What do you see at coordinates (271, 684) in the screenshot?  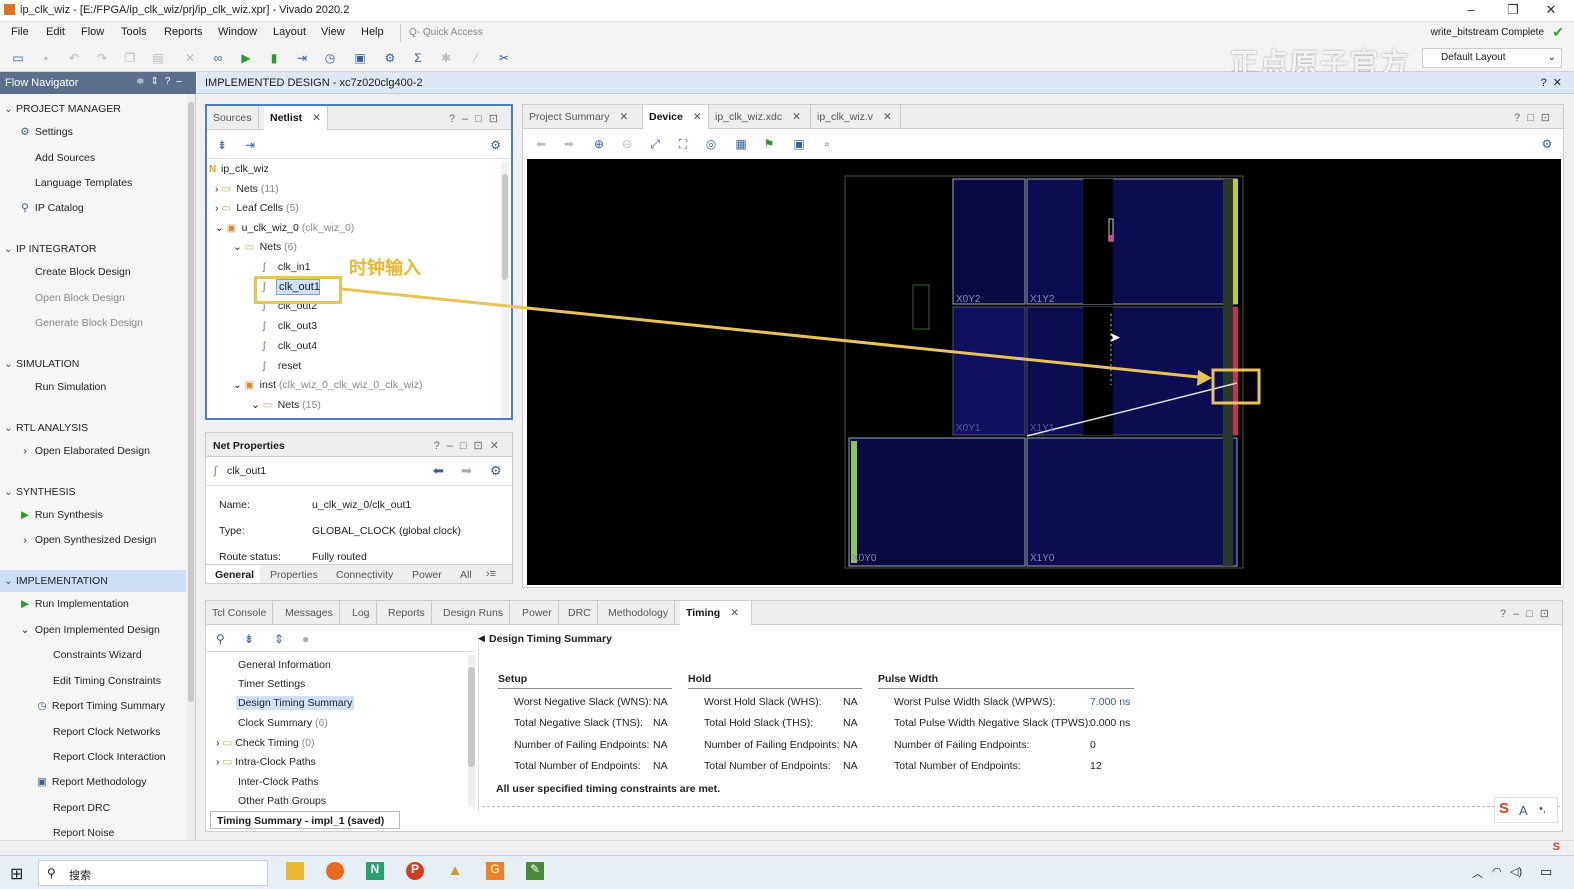 I see `tree-timer-settings: Timer Settings` at bounding box center [271, 684].